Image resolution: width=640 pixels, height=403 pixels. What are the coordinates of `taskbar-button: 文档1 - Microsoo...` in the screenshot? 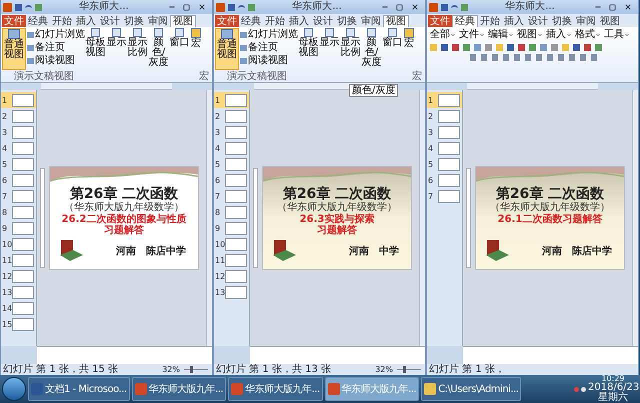 It's located at (79, 389).